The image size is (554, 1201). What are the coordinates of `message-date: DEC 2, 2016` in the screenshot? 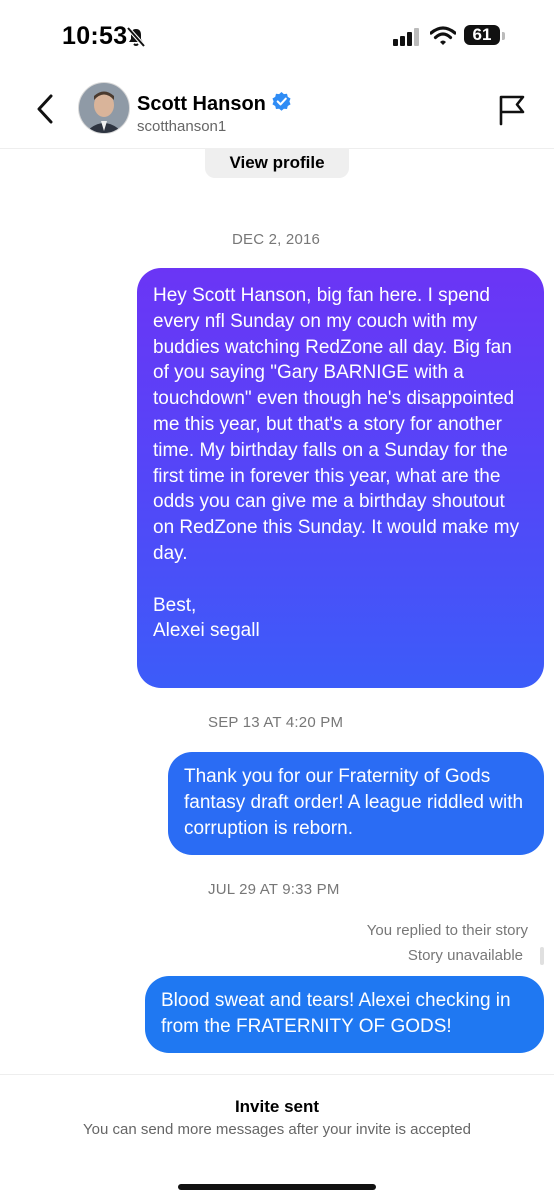 It's located at (276, 239).